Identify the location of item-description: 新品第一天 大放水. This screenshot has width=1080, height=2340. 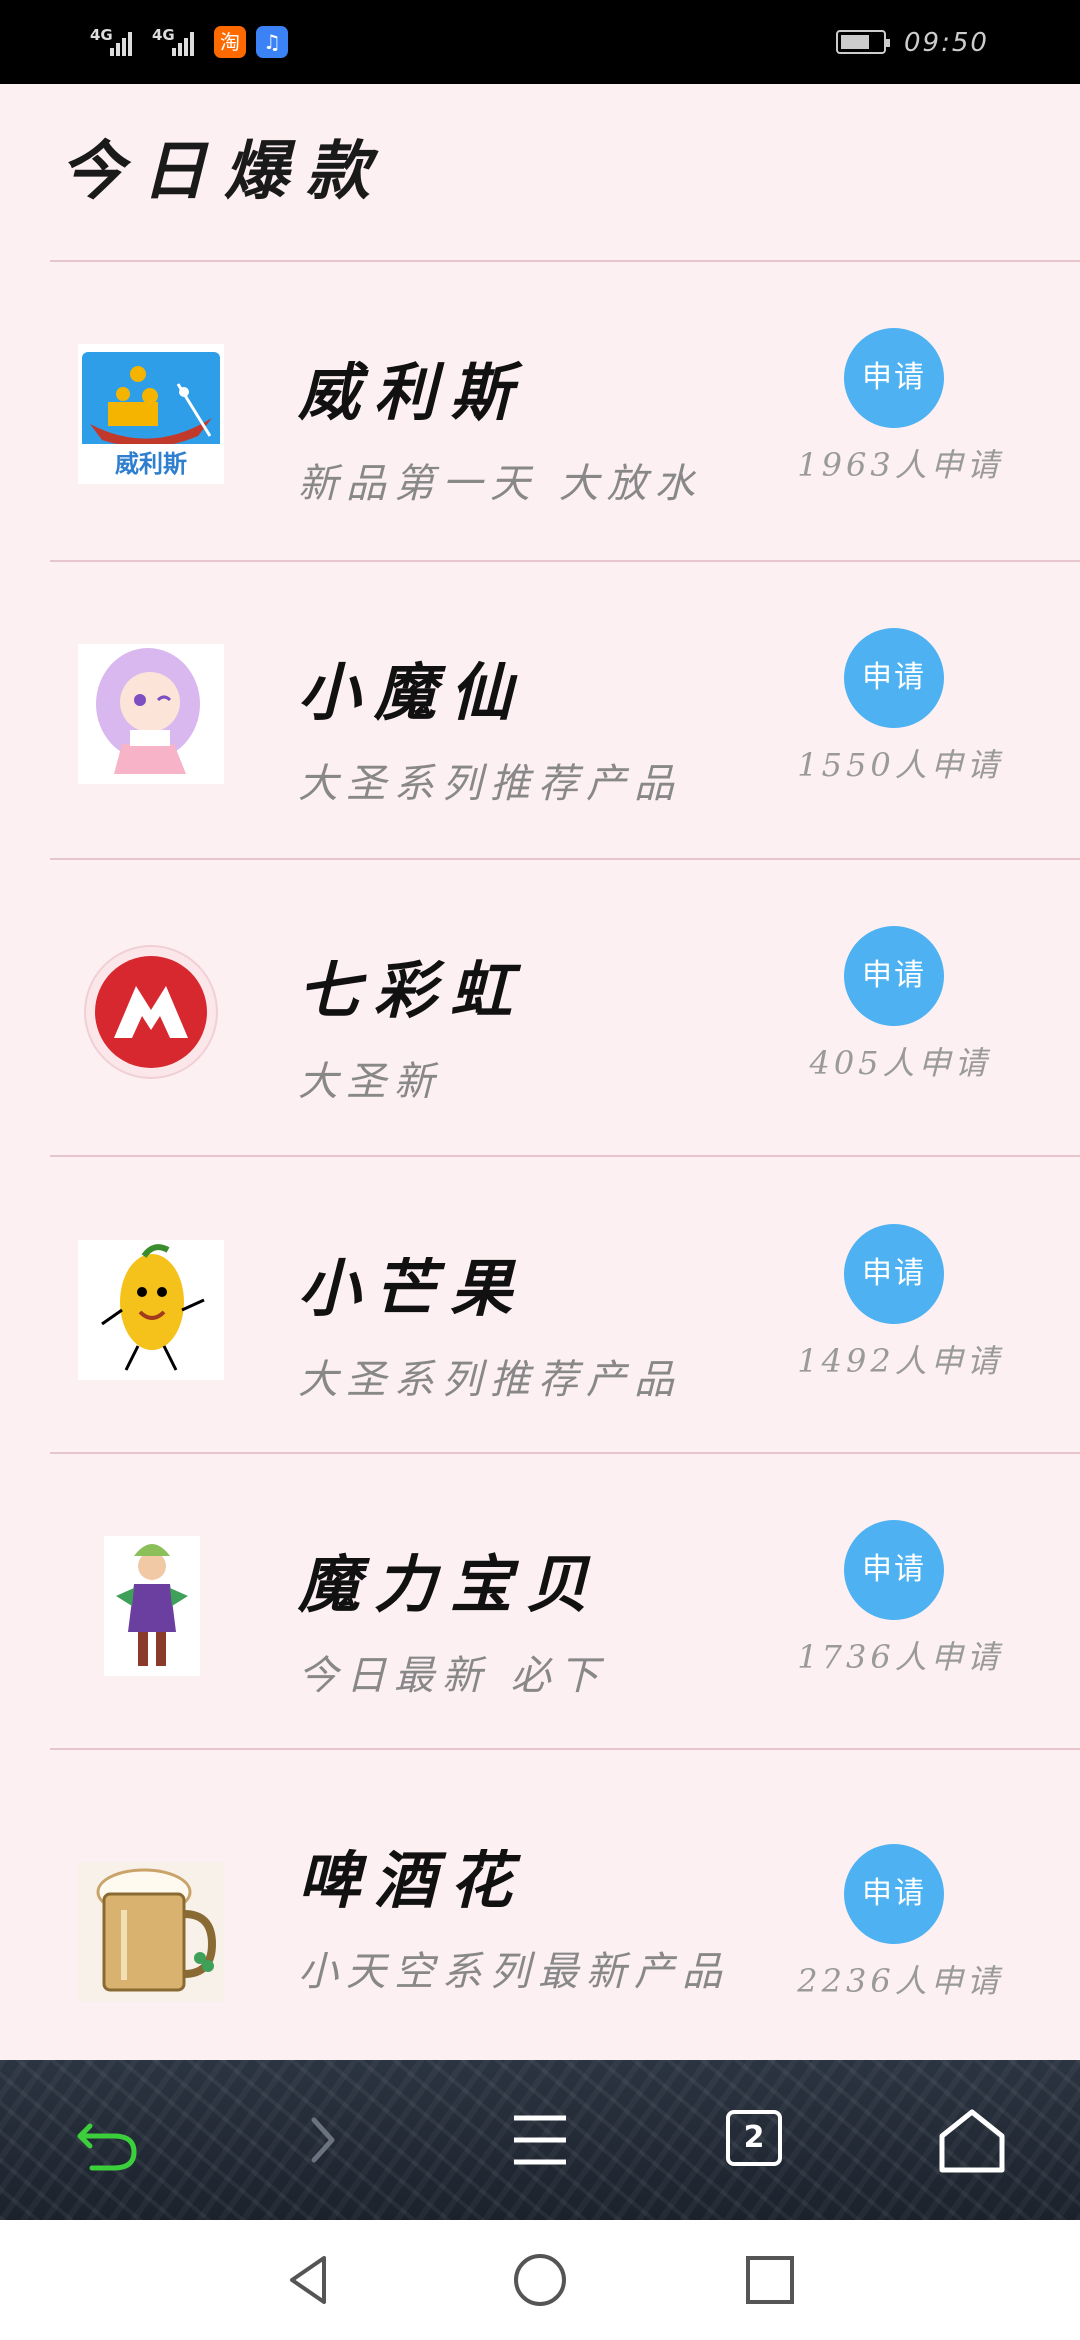
(500, 484).